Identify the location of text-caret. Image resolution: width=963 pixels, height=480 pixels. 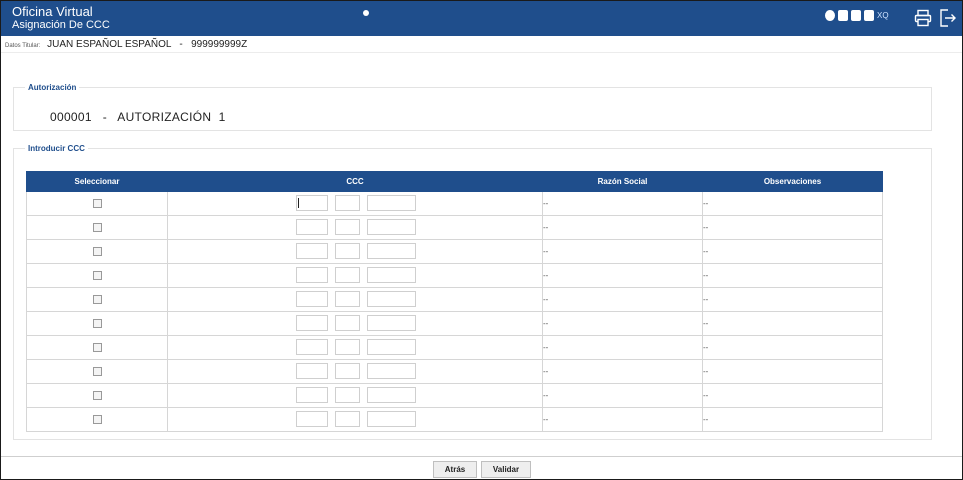
(298, 203).